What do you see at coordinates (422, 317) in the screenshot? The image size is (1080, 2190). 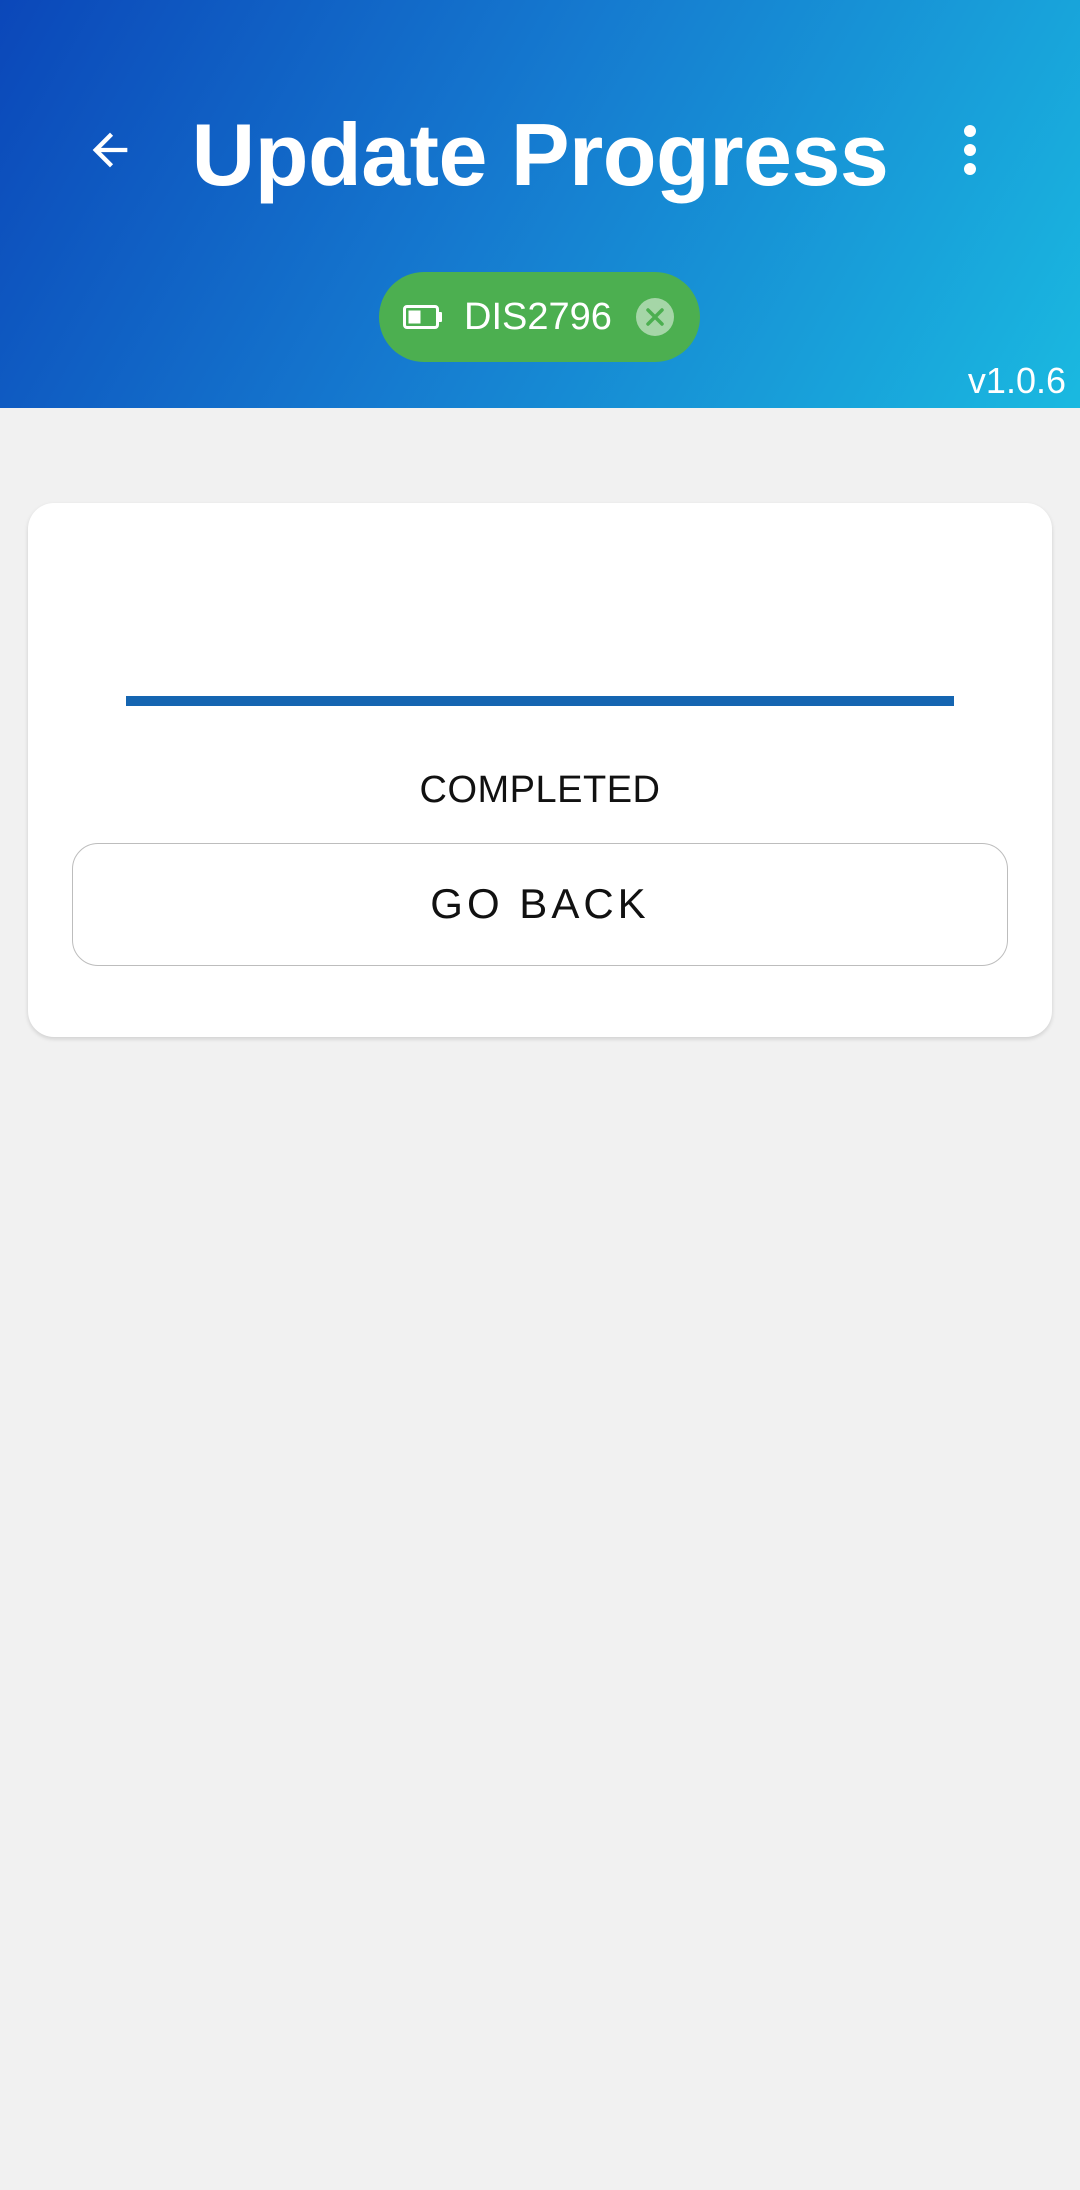 I see `battery-icon` at bounding box center [422, 317].